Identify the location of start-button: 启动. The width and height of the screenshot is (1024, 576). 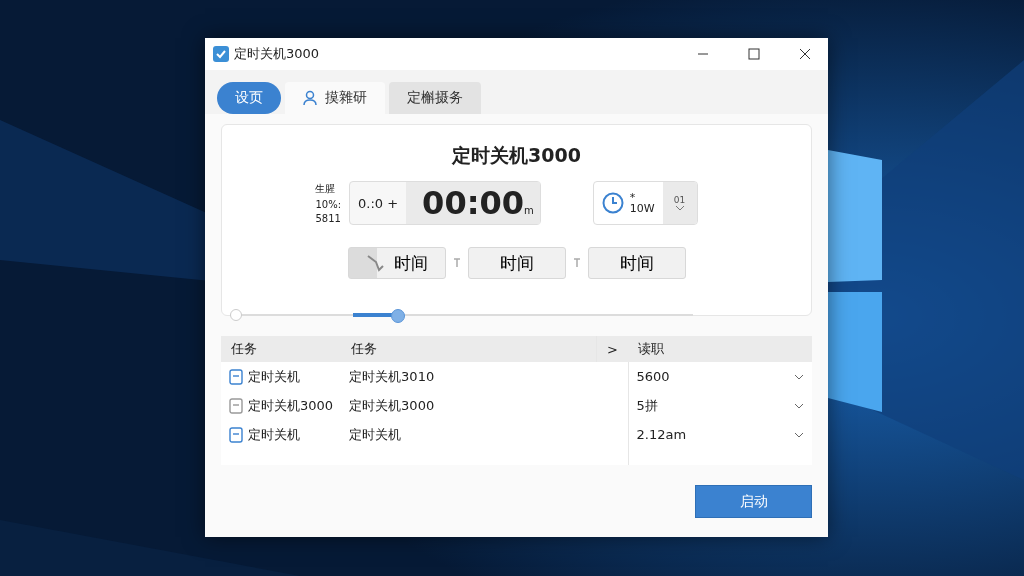
(753, 501).